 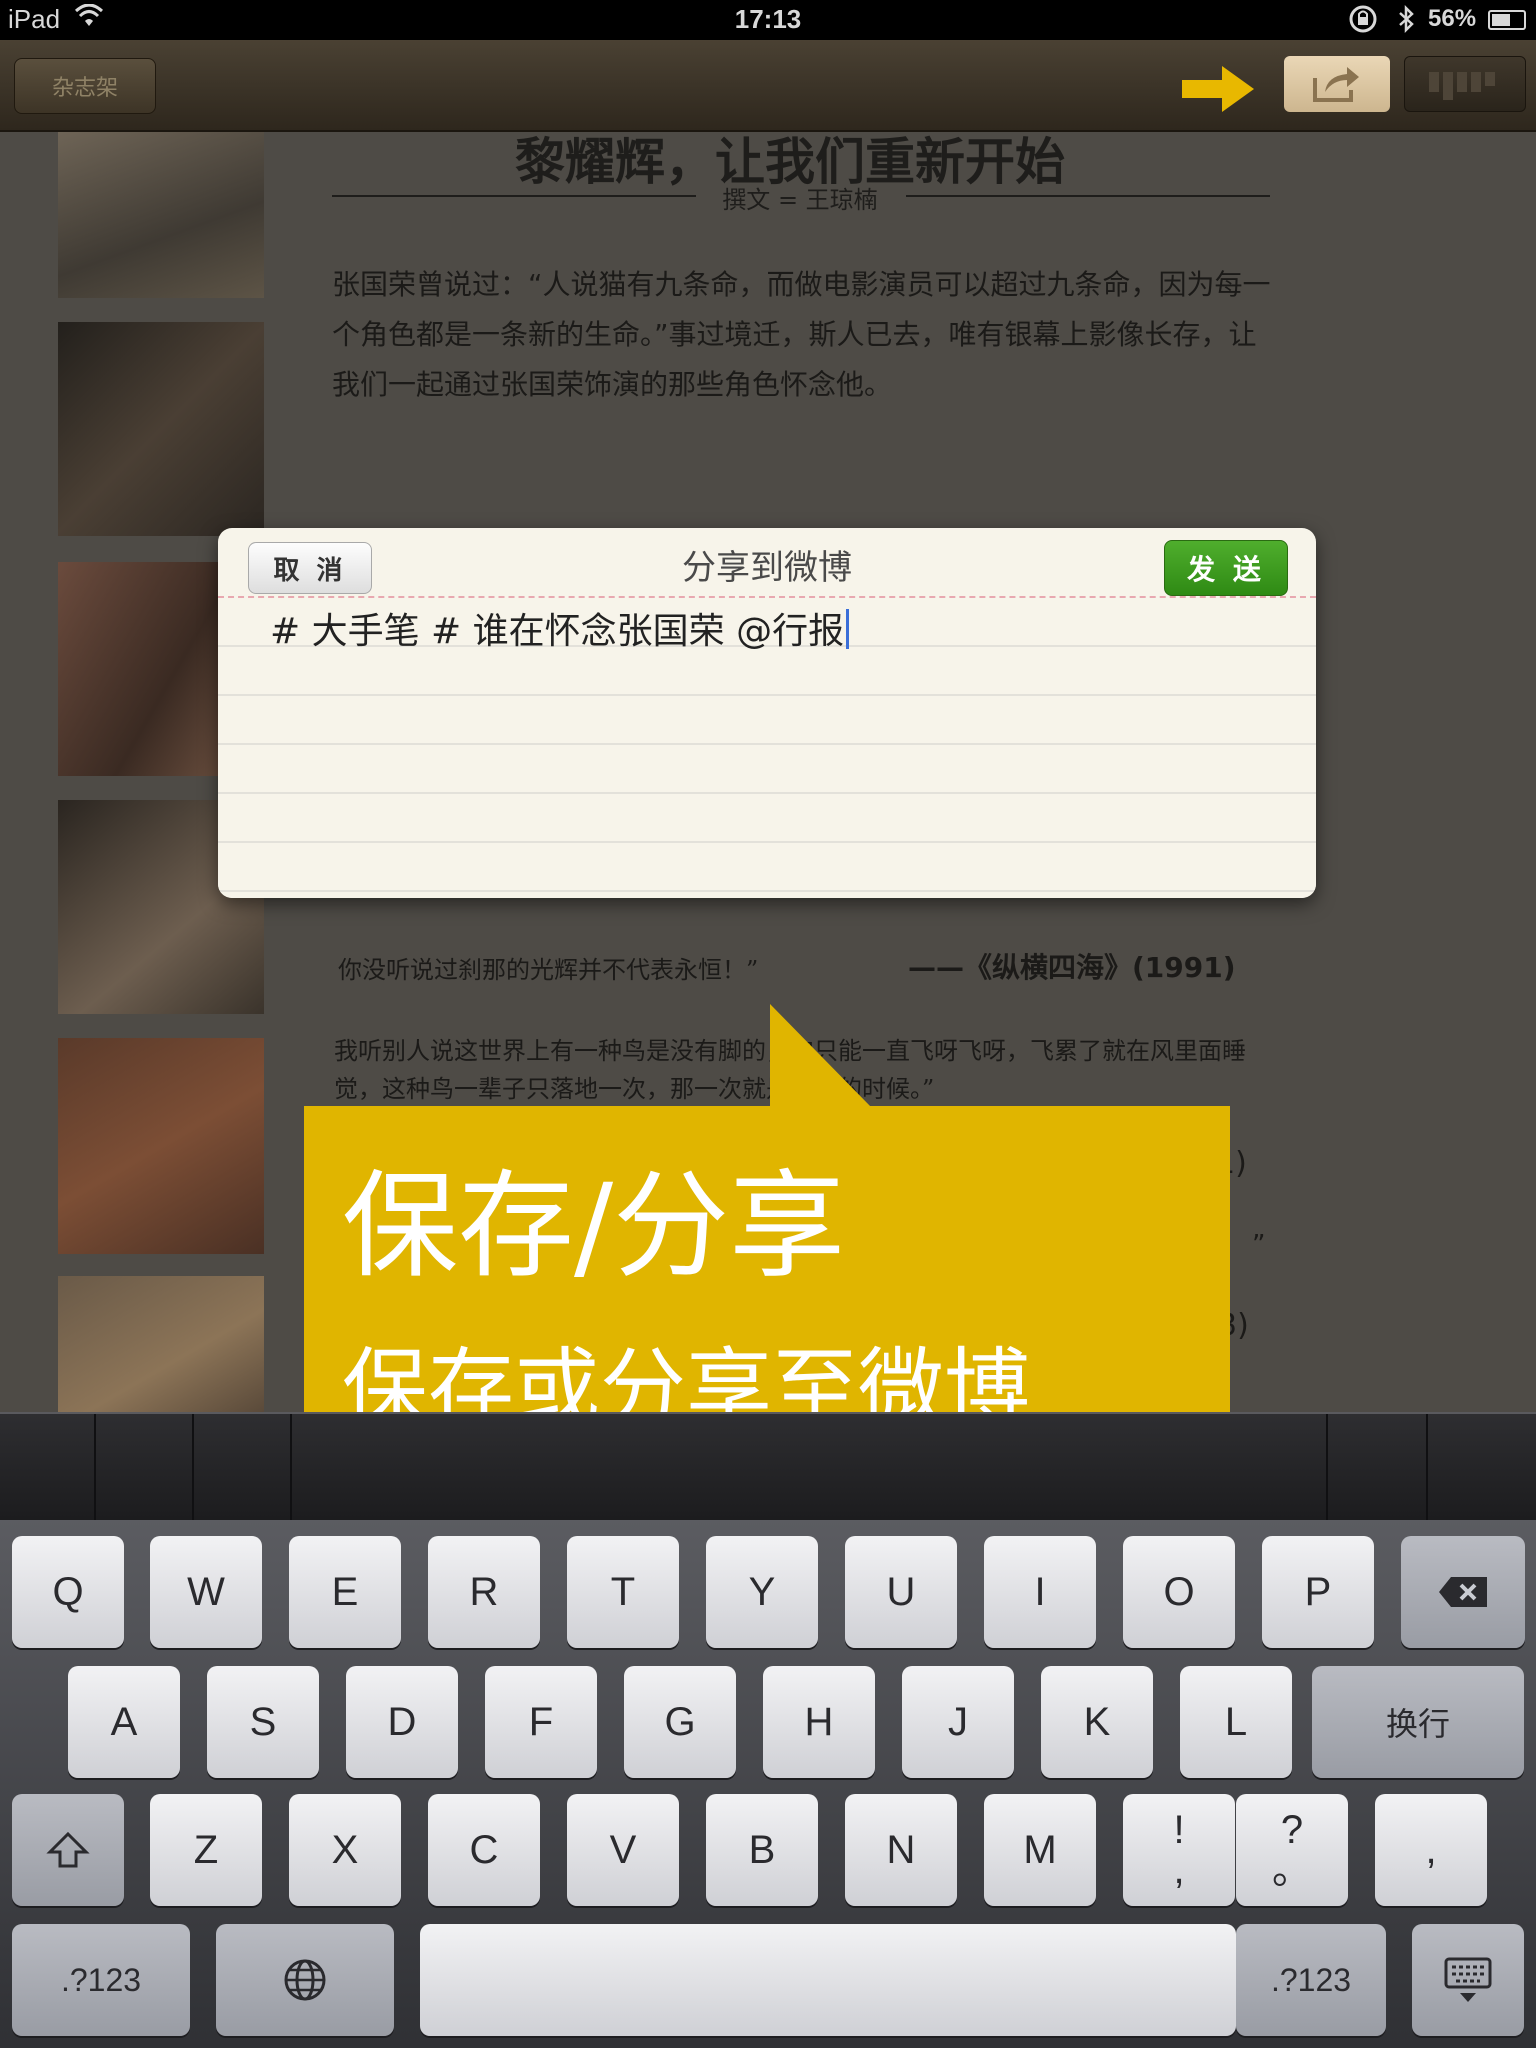 What do you see at coordinates (1418, 1722) in the screenshot?
I see `return-key: 换行` at bounding box center [1418, 1722].